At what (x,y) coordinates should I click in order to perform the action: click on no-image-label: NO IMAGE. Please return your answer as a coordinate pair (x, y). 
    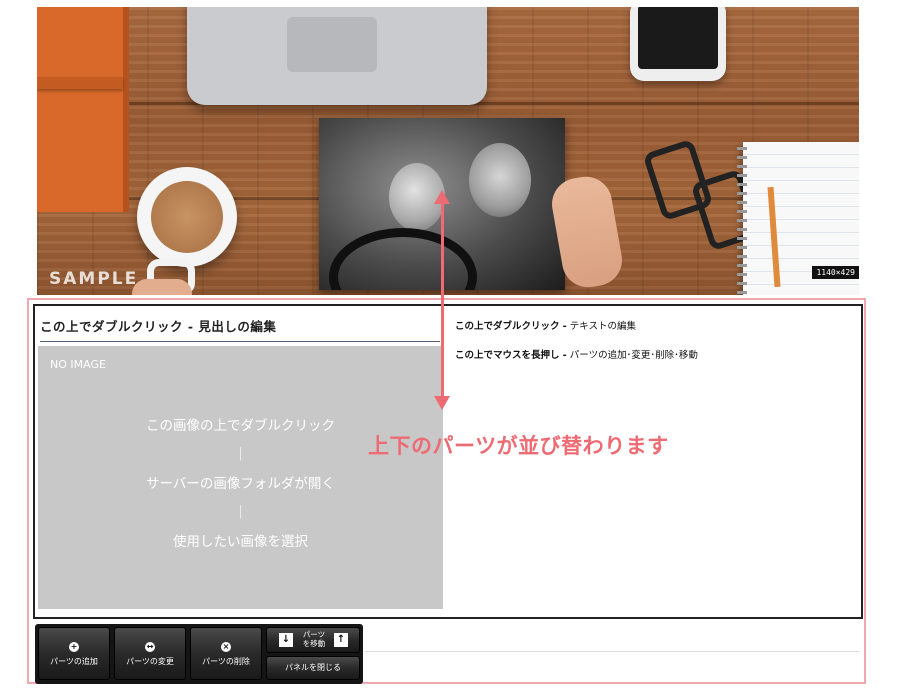
    Looking at the image, I should click on (78, 364).